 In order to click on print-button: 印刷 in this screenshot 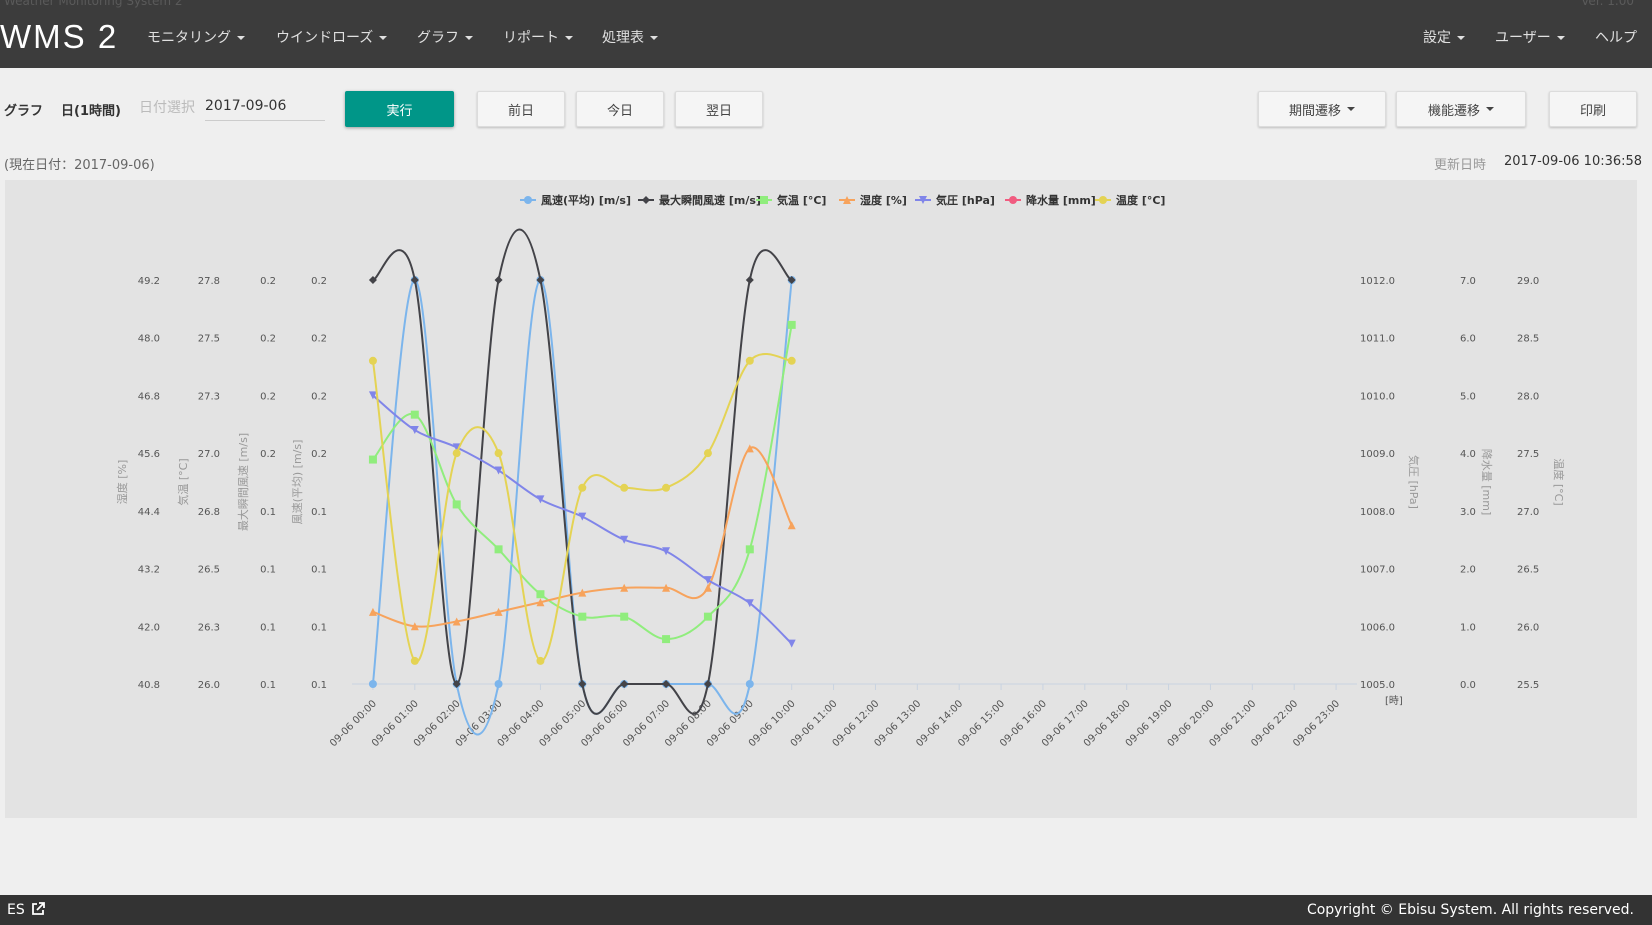, I will do `click(1593, 109)`.